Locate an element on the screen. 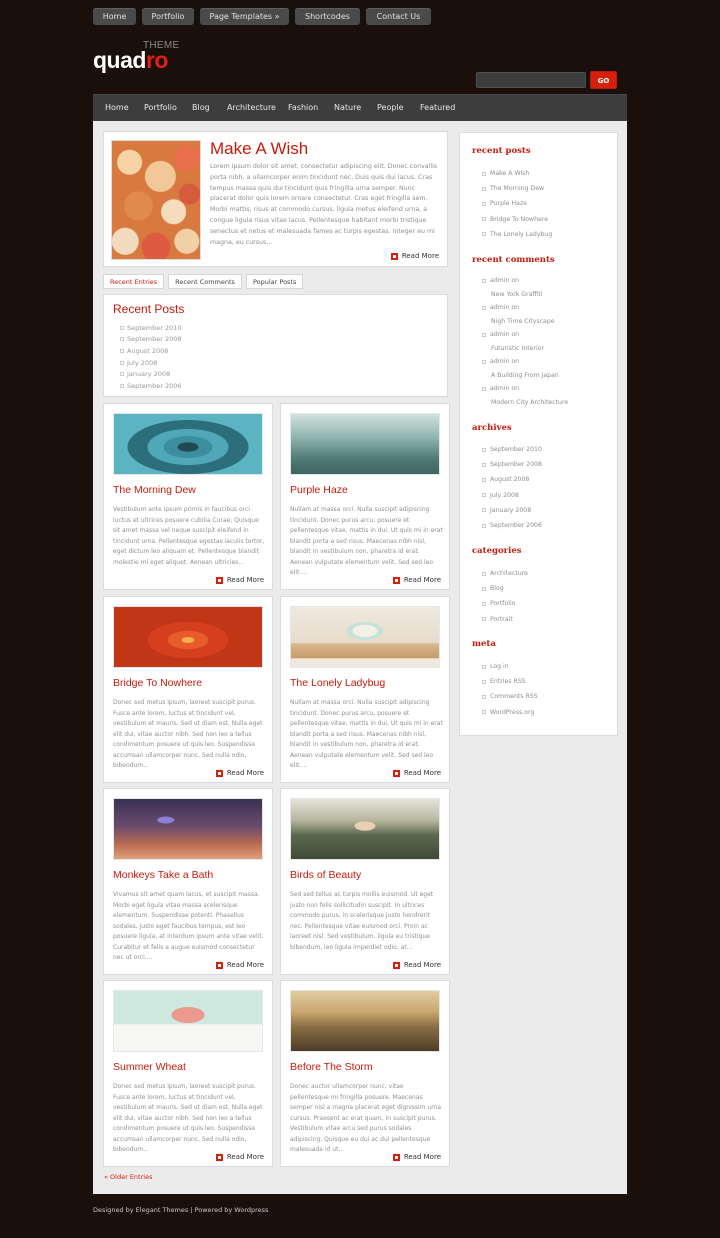 The height and width of the screenshot is (1238, 720). search-input is located at coordinates (531, 80).